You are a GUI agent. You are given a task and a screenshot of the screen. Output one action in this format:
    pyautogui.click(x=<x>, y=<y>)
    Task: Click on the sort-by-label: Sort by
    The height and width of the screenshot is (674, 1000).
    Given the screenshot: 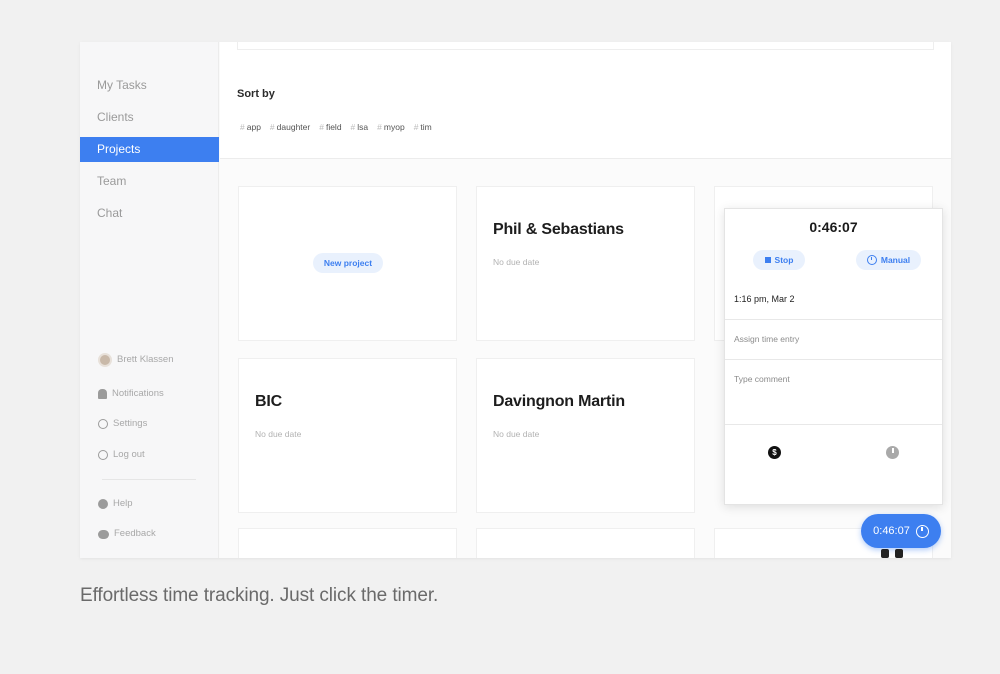 What is the action you would take?
    pyautogui.click(x=256, y=94)
    